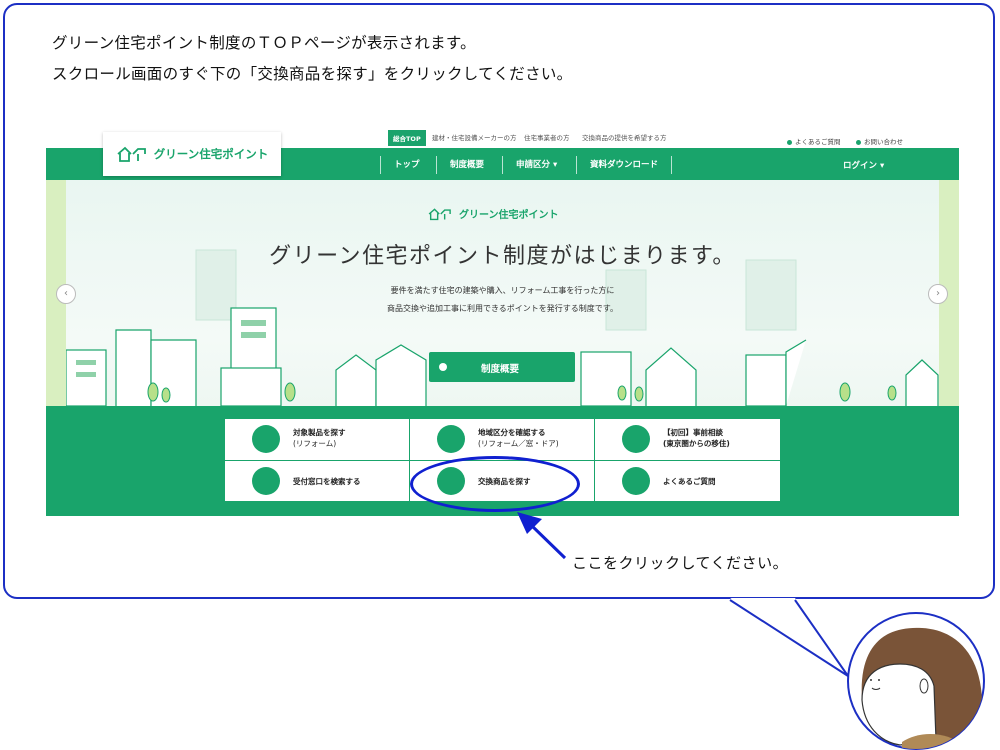 The width and height of the screenshot is (1000, 750). I want to click on annotation-overlay, so click(751, 631).